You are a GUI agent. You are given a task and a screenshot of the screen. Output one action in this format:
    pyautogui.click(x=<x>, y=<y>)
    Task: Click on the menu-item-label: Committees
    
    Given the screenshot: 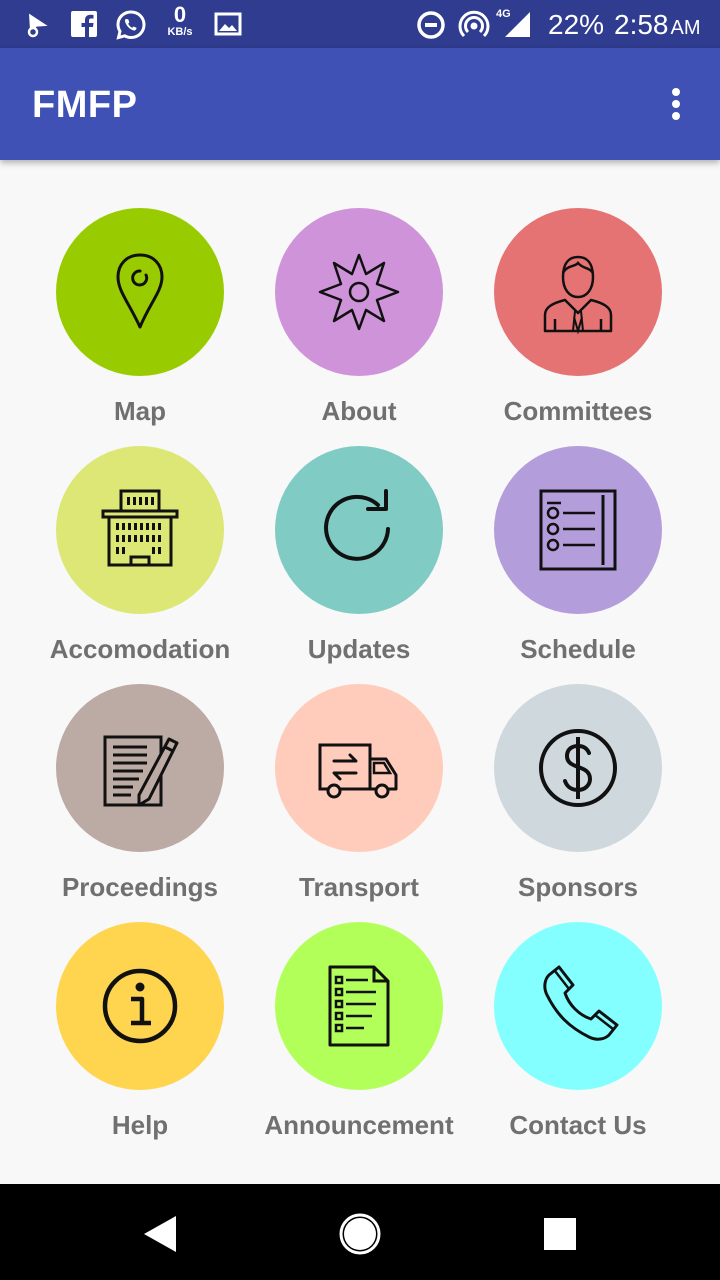 What is the action you would take?
    pyautogui.click(x=578, y=411)
    